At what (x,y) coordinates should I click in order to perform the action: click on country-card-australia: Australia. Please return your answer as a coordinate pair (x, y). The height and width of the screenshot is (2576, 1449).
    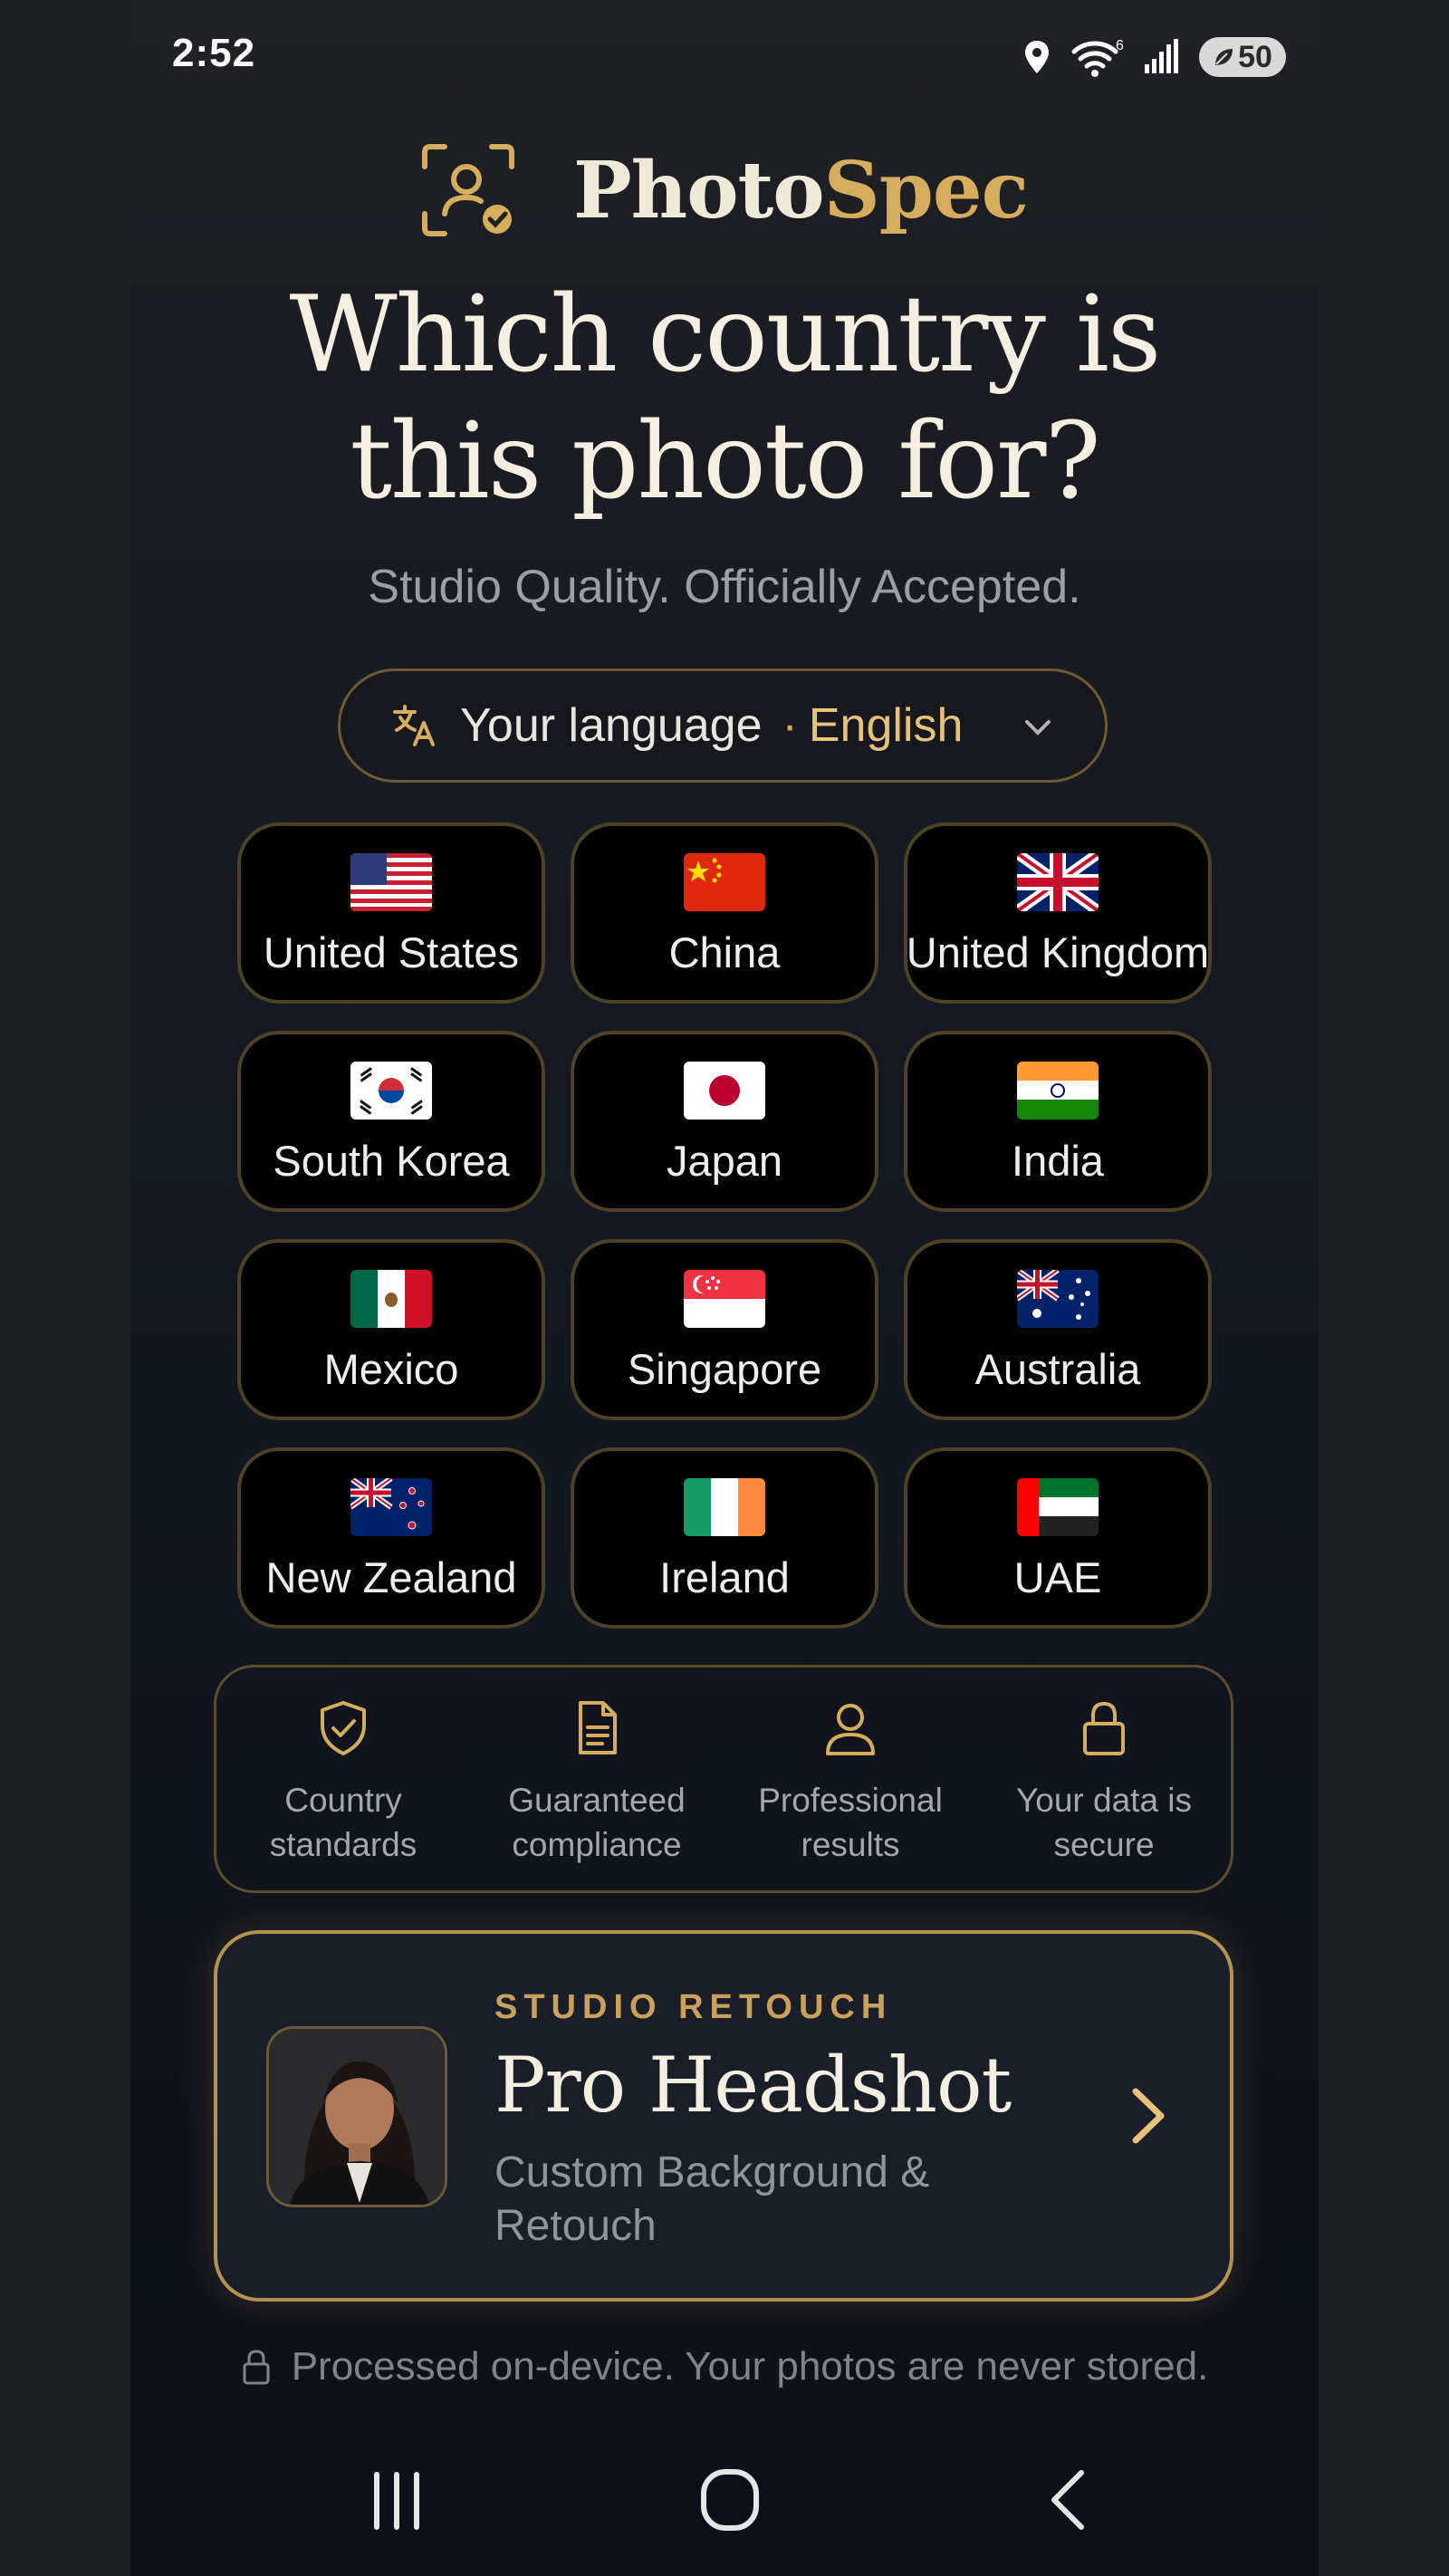
    Looking at the image, I should click on (1058, 1329).